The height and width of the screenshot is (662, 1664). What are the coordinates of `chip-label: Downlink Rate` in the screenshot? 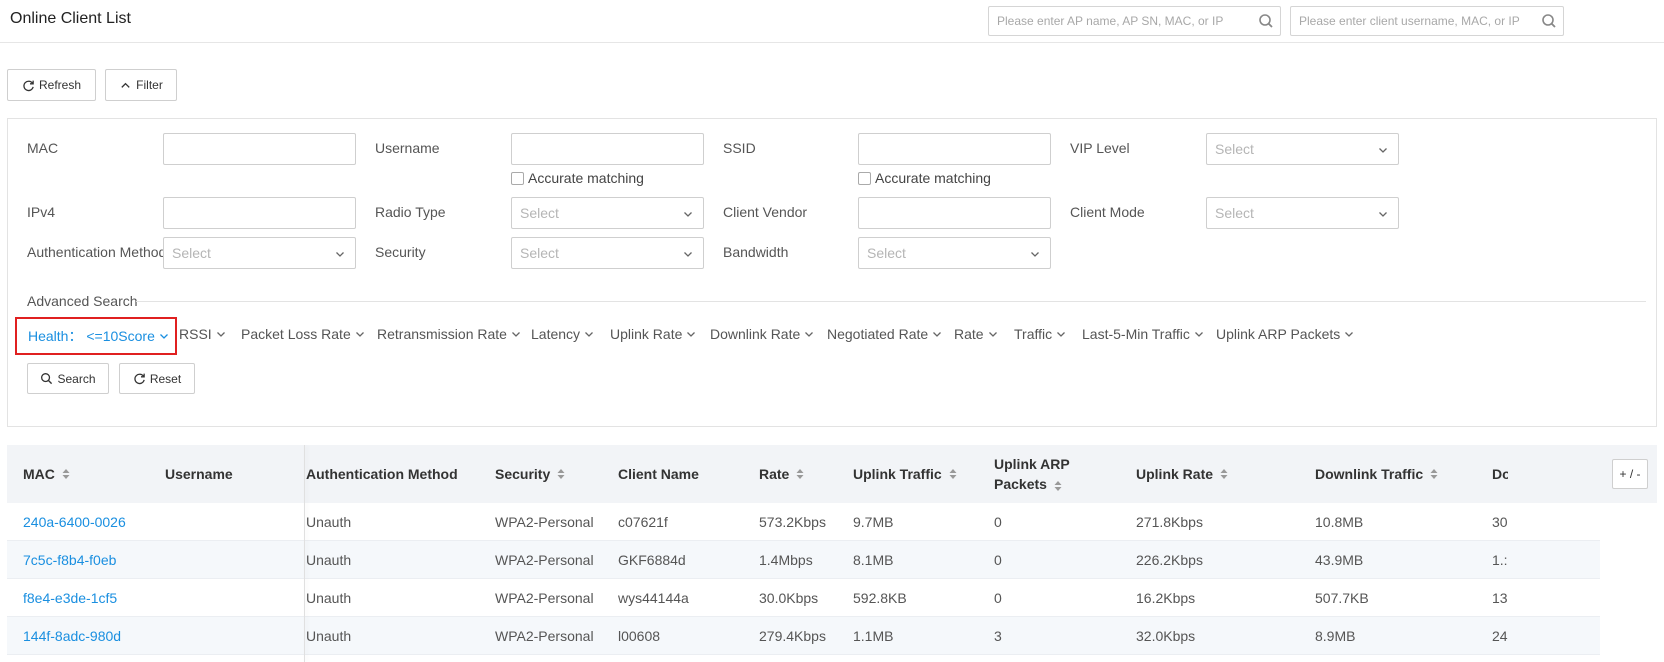 It's located at (755, 334).